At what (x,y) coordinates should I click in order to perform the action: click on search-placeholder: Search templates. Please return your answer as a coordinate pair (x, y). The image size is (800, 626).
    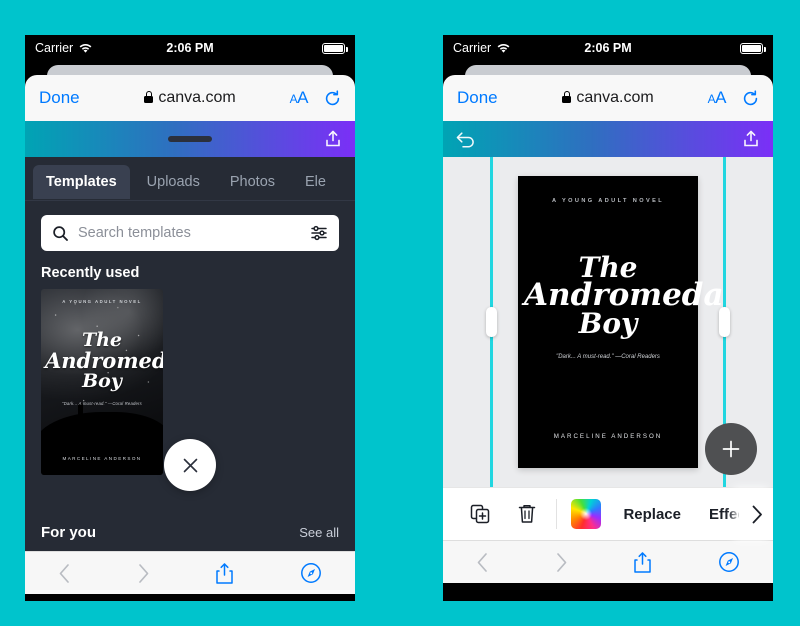
    Looking at the image, I should click on (134, 233).